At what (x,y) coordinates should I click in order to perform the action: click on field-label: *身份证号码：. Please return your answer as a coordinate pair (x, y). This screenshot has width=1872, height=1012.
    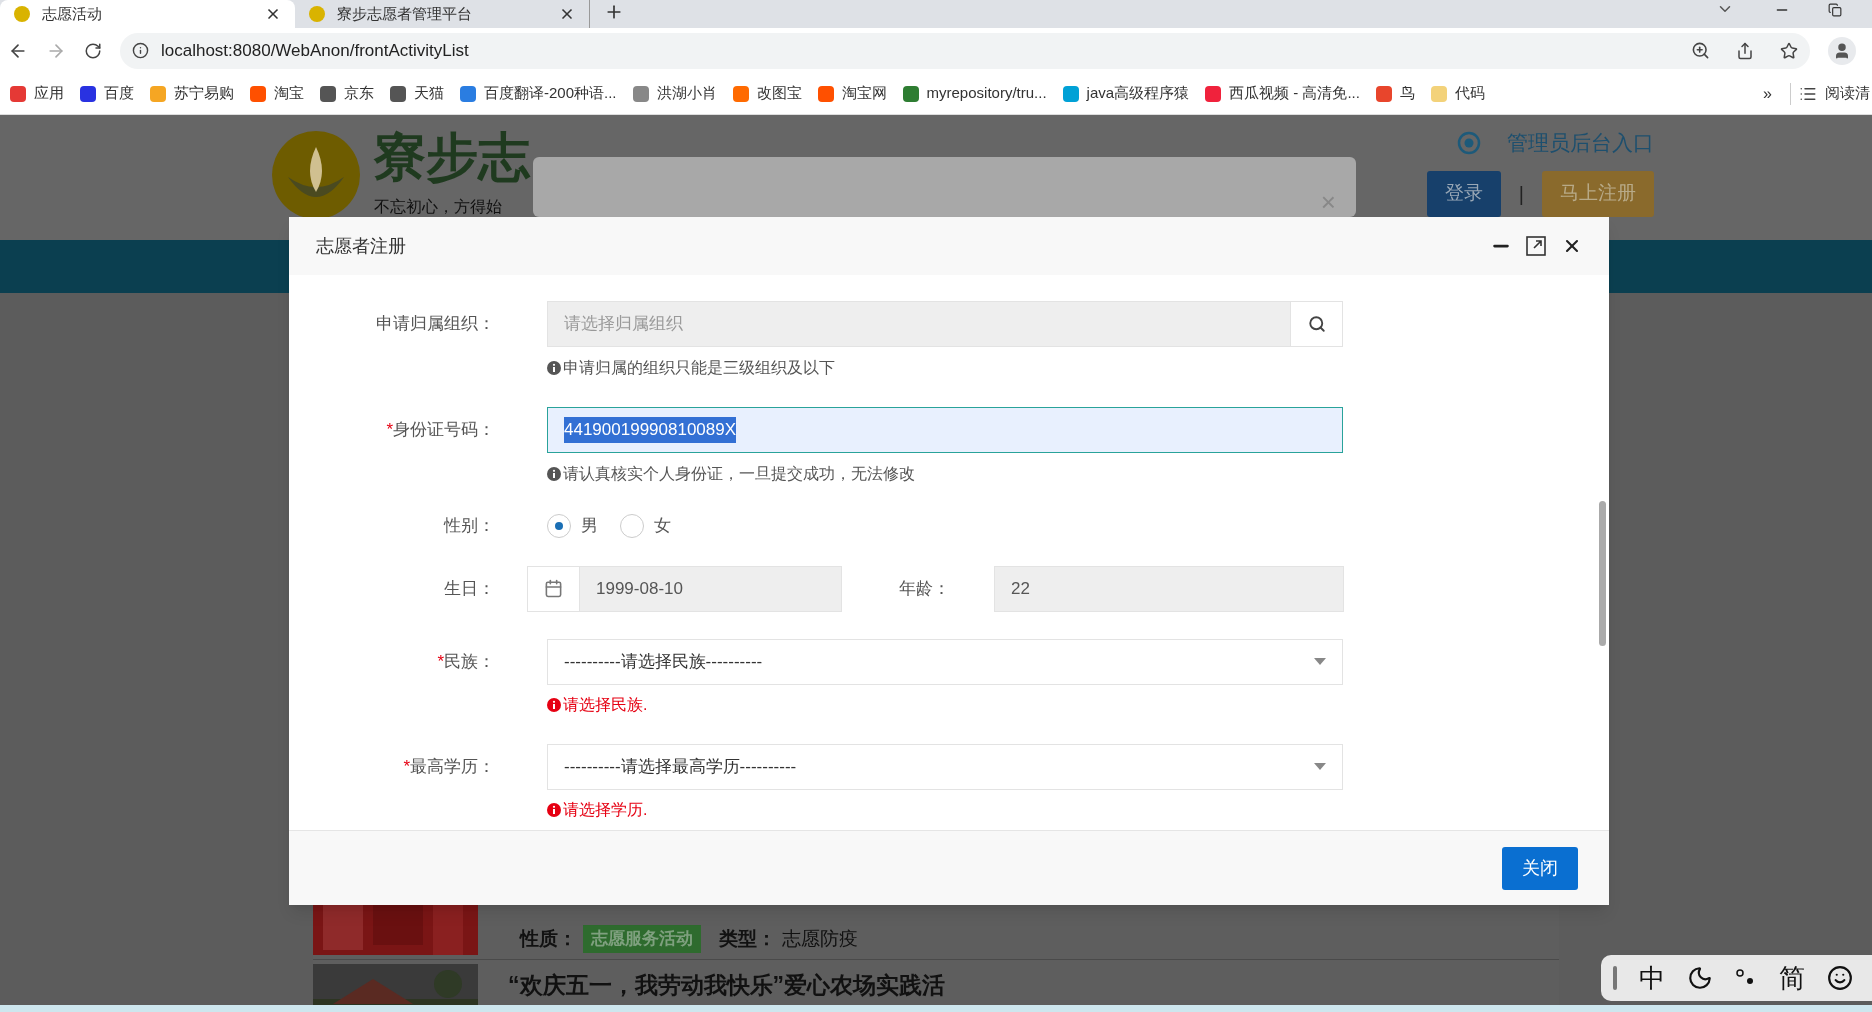
    Looking at the image, I should click on (440, 429).